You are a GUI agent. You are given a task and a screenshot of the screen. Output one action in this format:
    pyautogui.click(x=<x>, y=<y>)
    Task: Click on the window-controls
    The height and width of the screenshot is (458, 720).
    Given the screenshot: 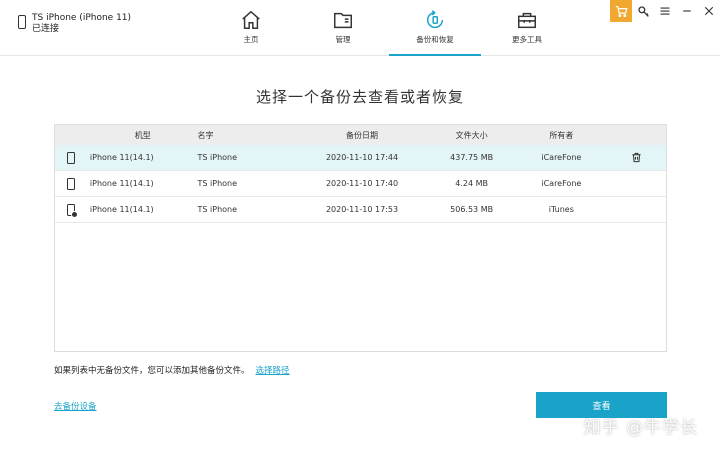 What is the action you would take?
    pyautogui.click(x=665, y=11)
    